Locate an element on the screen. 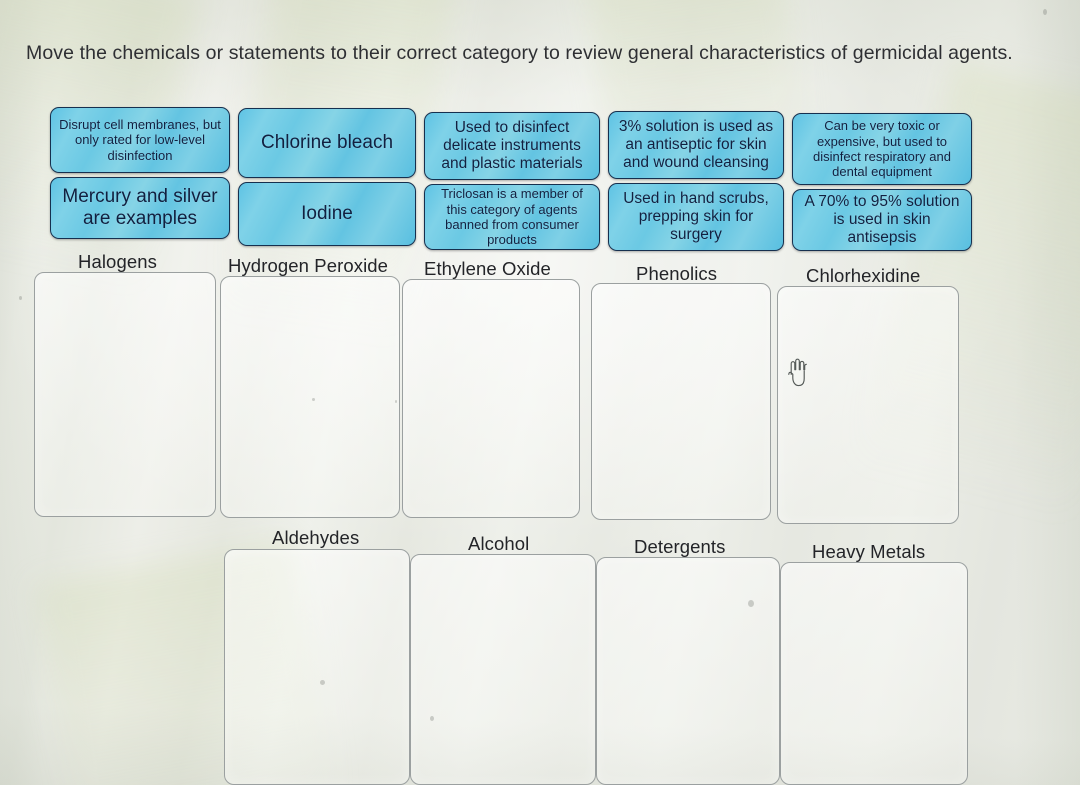 The height and width of the screenshot is (785, 1080). tile-mercury-and-silver: Mercury and silver are examples is located at coordinates (140, 208).